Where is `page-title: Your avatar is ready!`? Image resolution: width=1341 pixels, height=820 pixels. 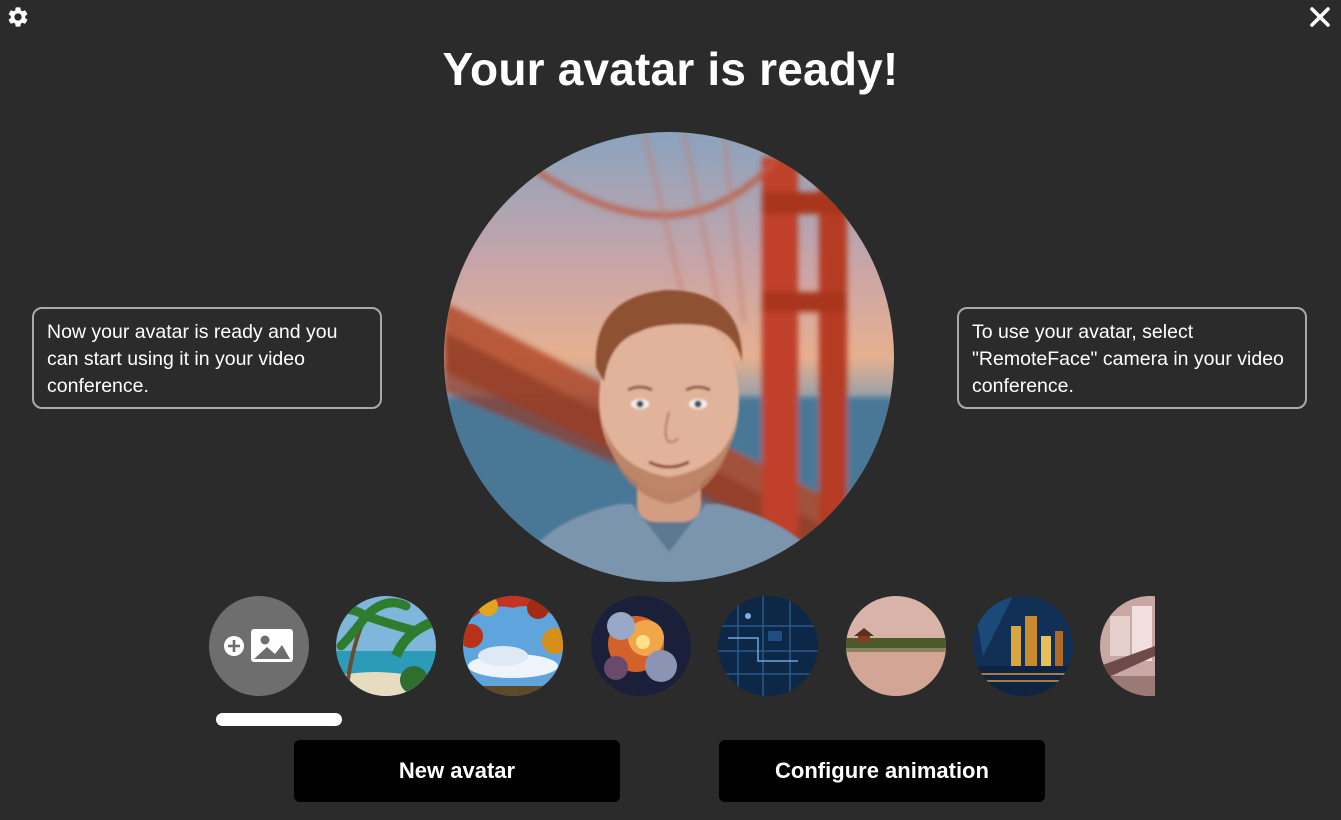
page-title: Your avatar is ready! is located at coordinates (670, 69).